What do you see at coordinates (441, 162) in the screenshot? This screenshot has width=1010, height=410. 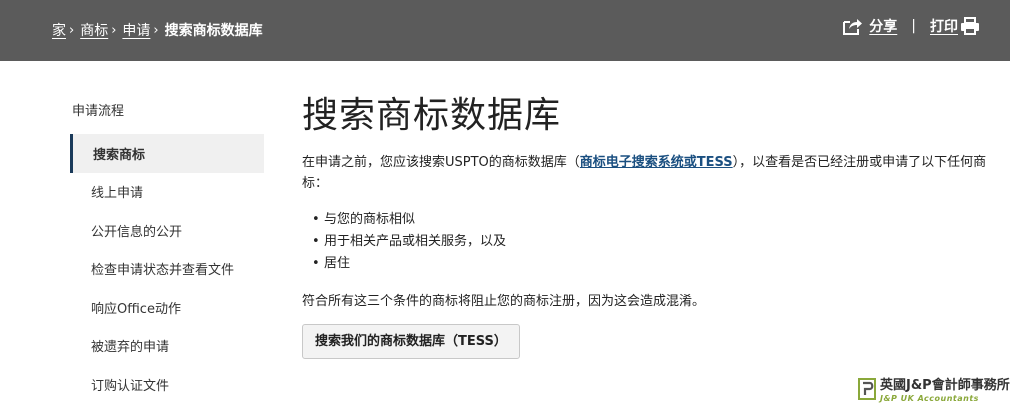 I see `intro-text-before: 在申请之前，您应该搜索USPTO的商标数据库（` at bounding box center [441, 162].